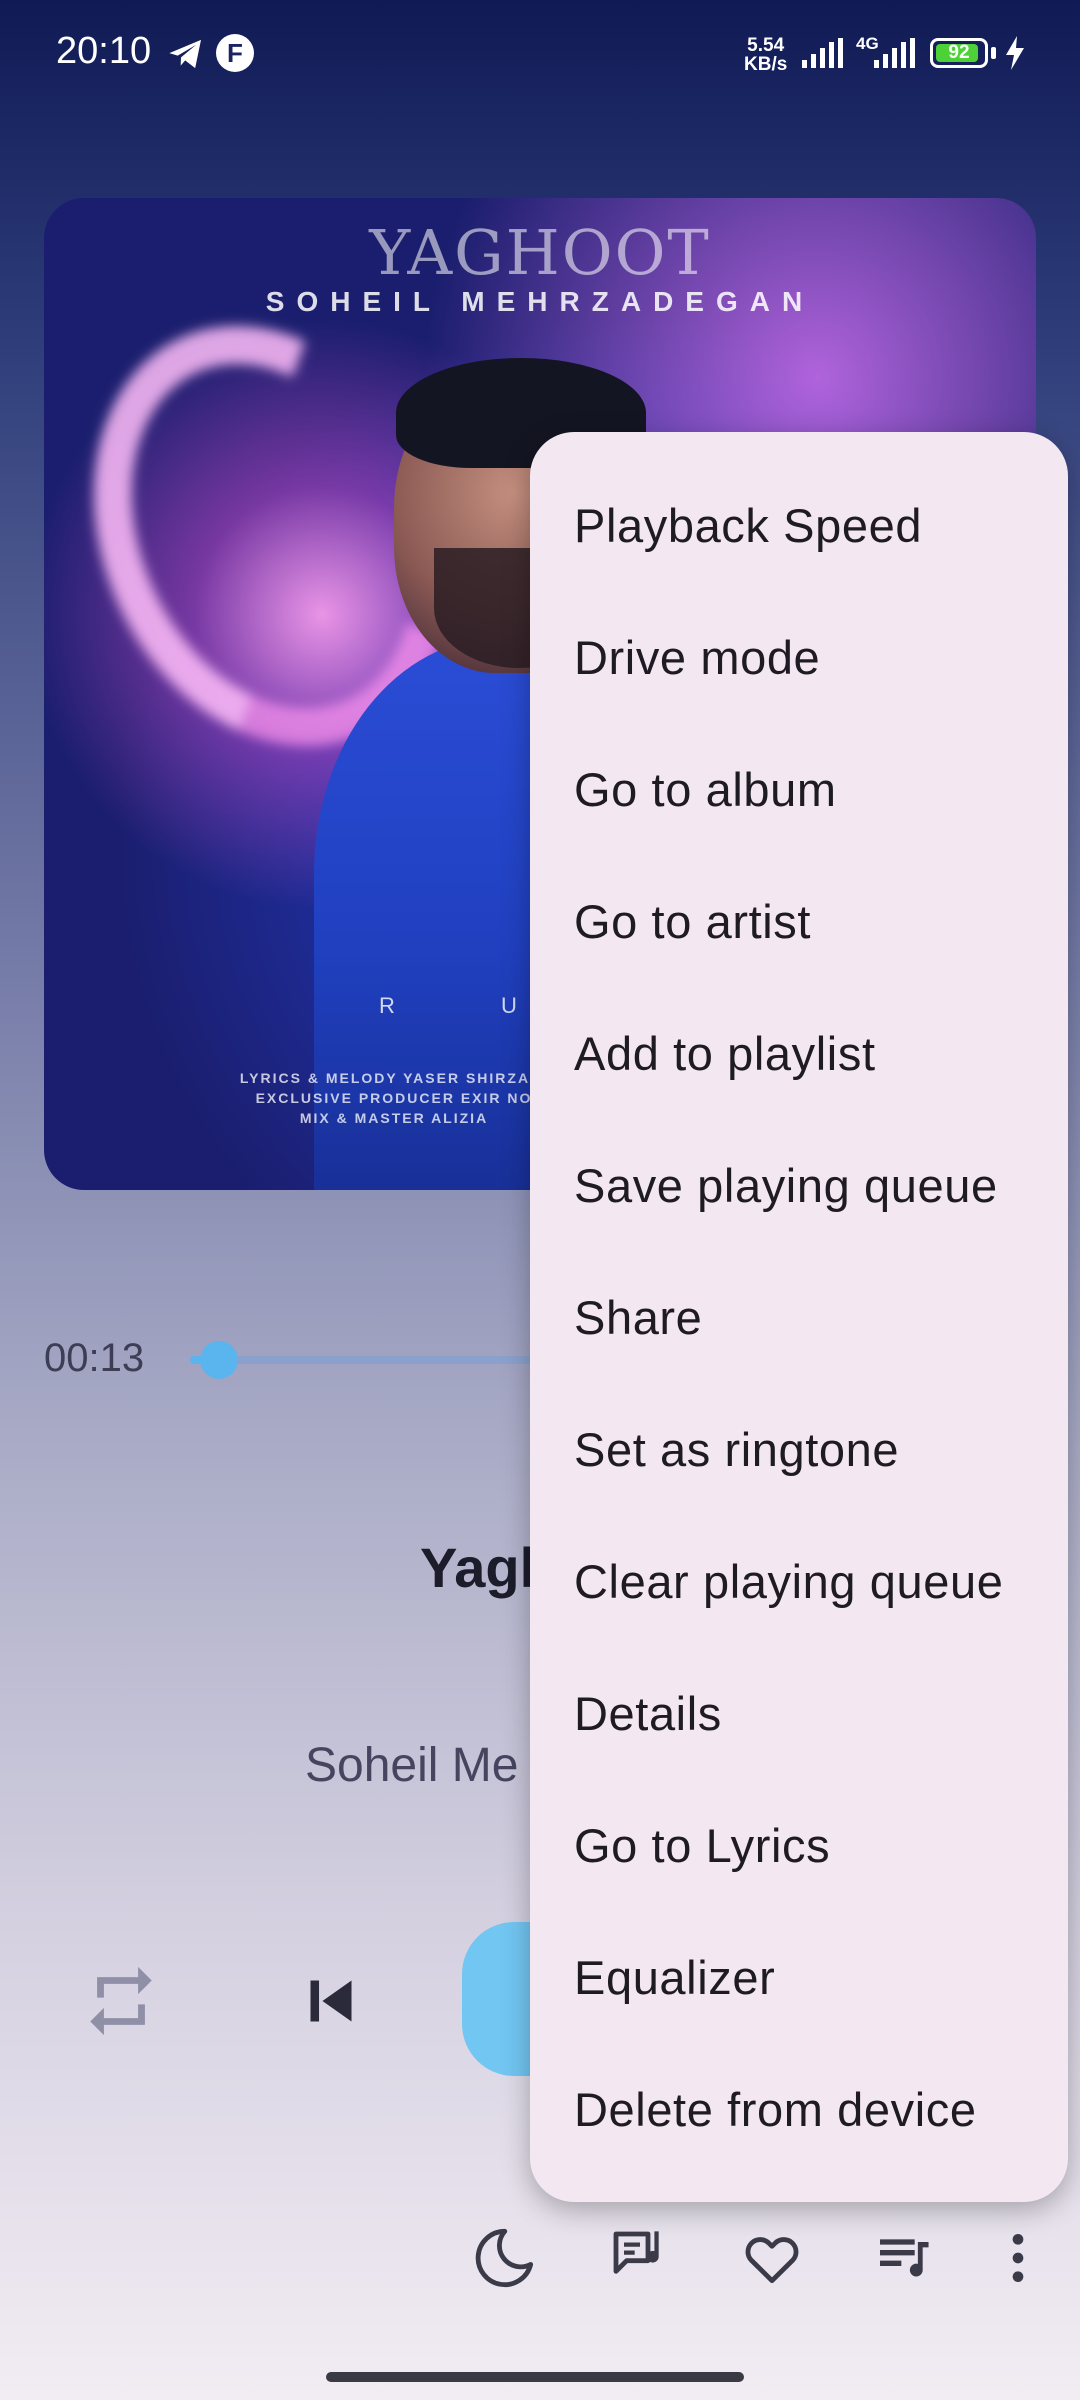 The image size is (1080, 2400). I want to click on menu-item-set-as-ringtone: Set as ringtone, so click(799, 1450).